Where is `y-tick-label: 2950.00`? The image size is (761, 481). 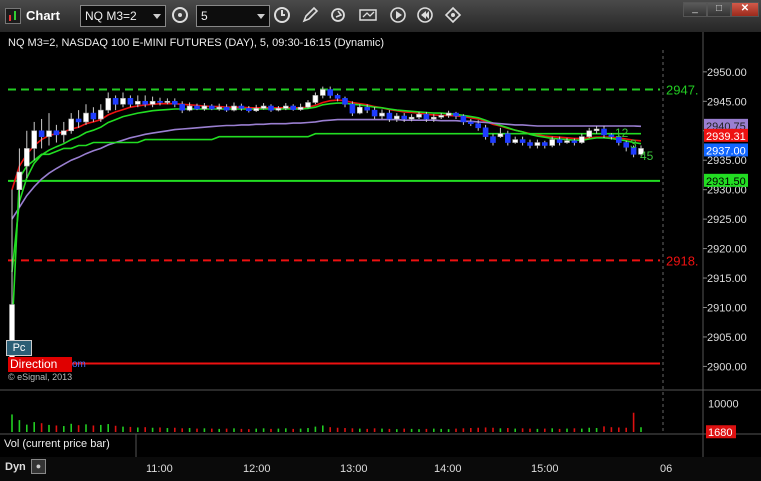 y-tick-label: 2950.00 is located at coordinates (727, 73).